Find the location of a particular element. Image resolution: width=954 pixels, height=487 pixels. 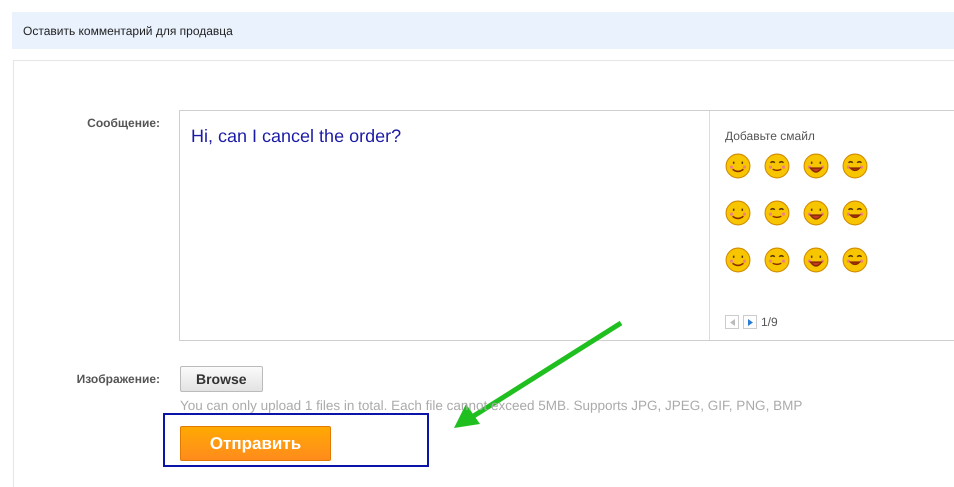

image-label: Изображение: is located at coordinates (118, 379).